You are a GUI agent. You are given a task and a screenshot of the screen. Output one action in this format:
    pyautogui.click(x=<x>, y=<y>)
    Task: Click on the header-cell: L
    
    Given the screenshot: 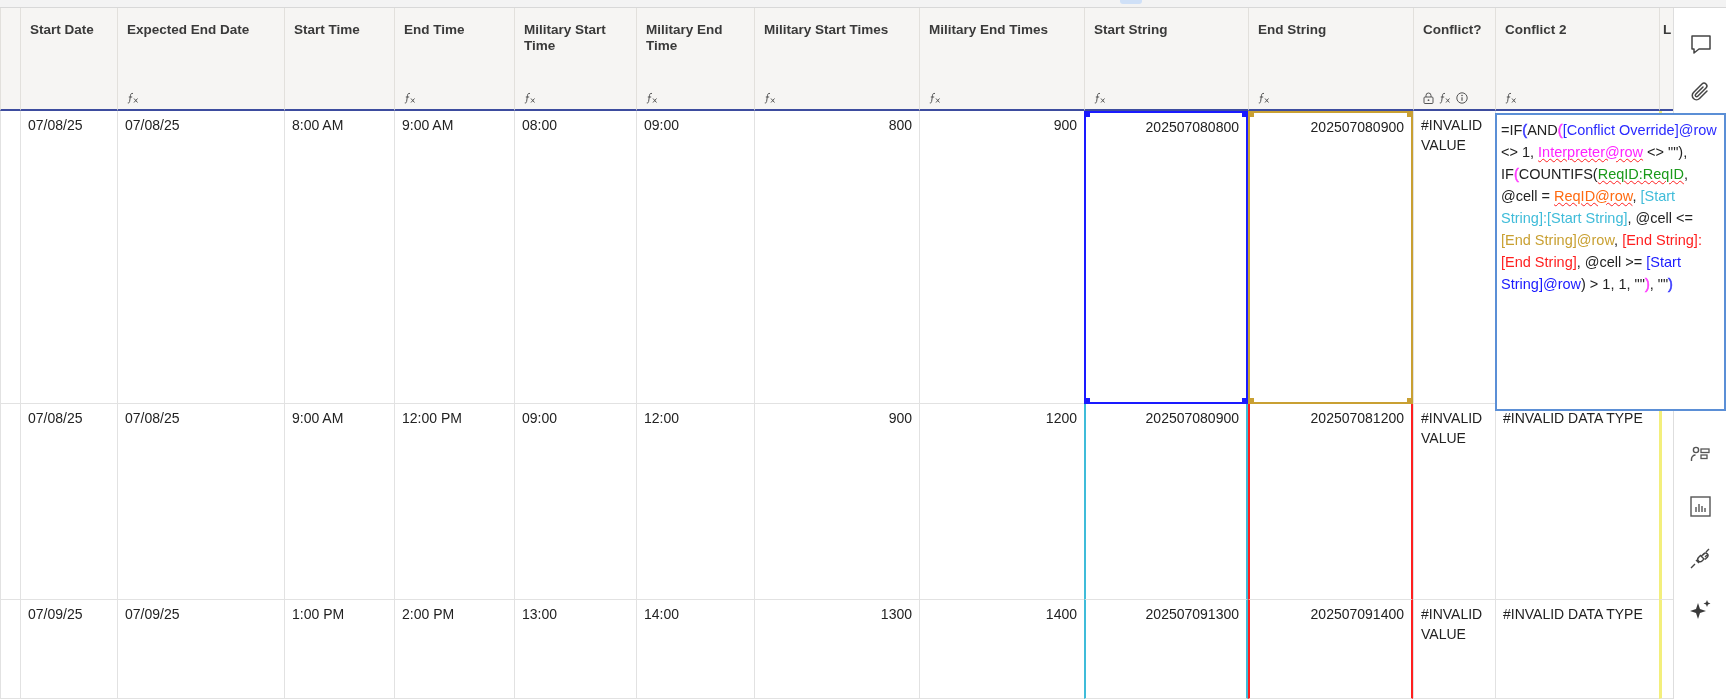 What is the action you would take?
    pyautogui.click(x=1666, y=59)
    